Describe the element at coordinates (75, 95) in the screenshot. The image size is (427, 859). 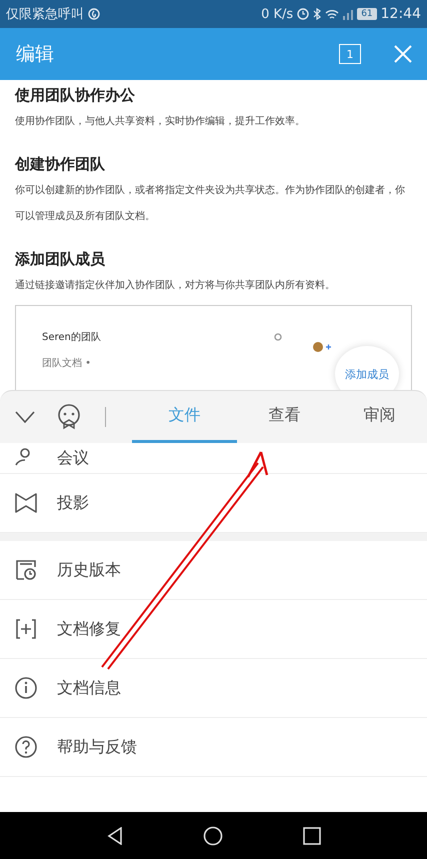
I see `section-heading: 使用团队协作办公` at that location.